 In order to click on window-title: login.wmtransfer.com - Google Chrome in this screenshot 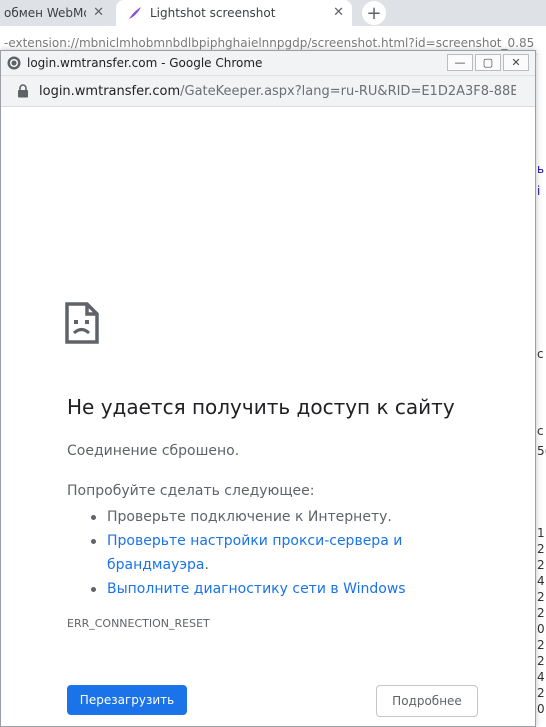, I will do `click(145, 63)`.